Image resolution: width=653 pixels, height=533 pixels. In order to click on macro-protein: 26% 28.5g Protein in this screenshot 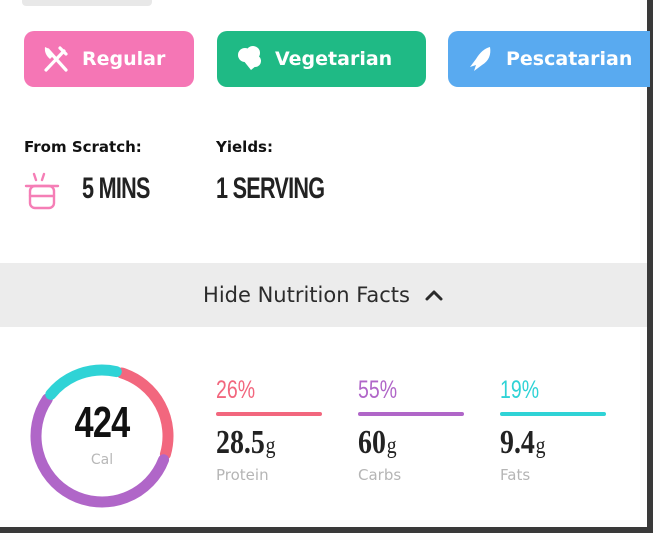, I will do `click(271, 430)`.